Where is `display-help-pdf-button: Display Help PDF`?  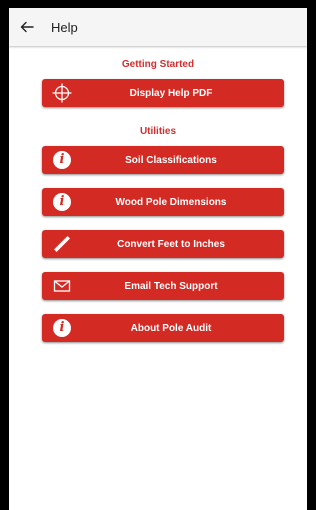
display-help-pdf-button: Display Help PDF is located at coordinates (163, 93).